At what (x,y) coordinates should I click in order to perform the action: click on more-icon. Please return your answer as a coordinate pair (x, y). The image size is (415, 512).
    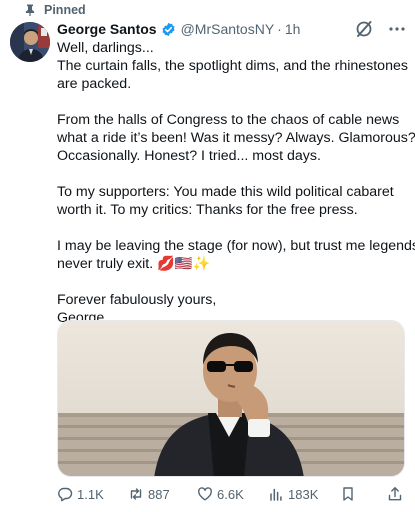
    Looking at the image, I should click on (397, 29).